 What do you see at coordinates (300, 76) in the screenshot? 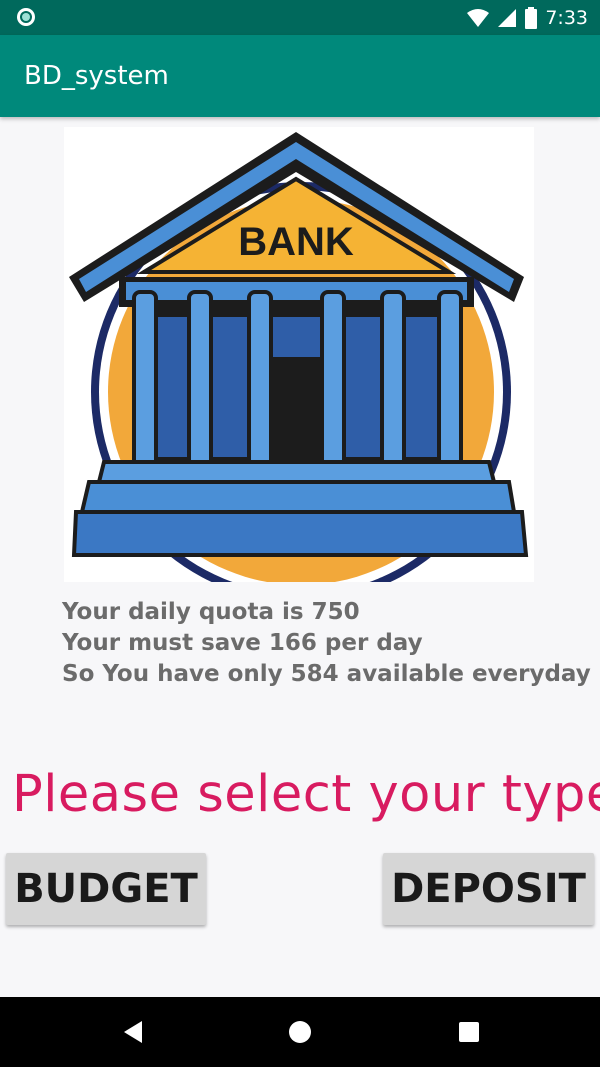
I see `app-bar: BD_system` at bounding box center [300, 76].